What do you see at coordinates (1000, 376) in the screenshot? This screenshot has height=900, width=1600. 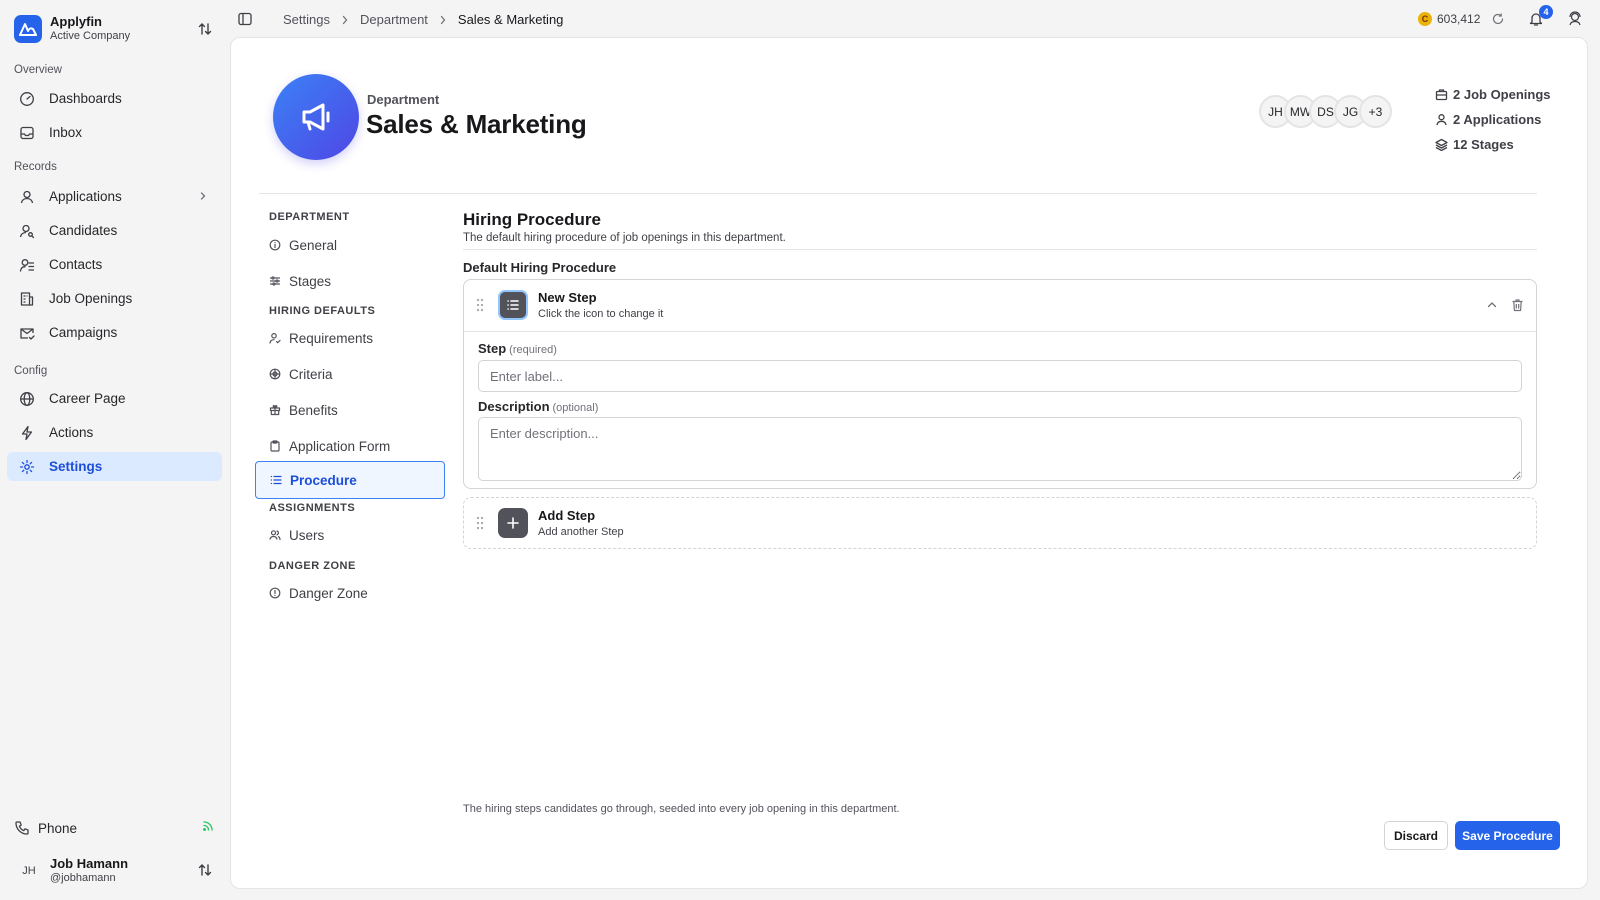 I see `step-label-input` at bounding box center [1000, 376].